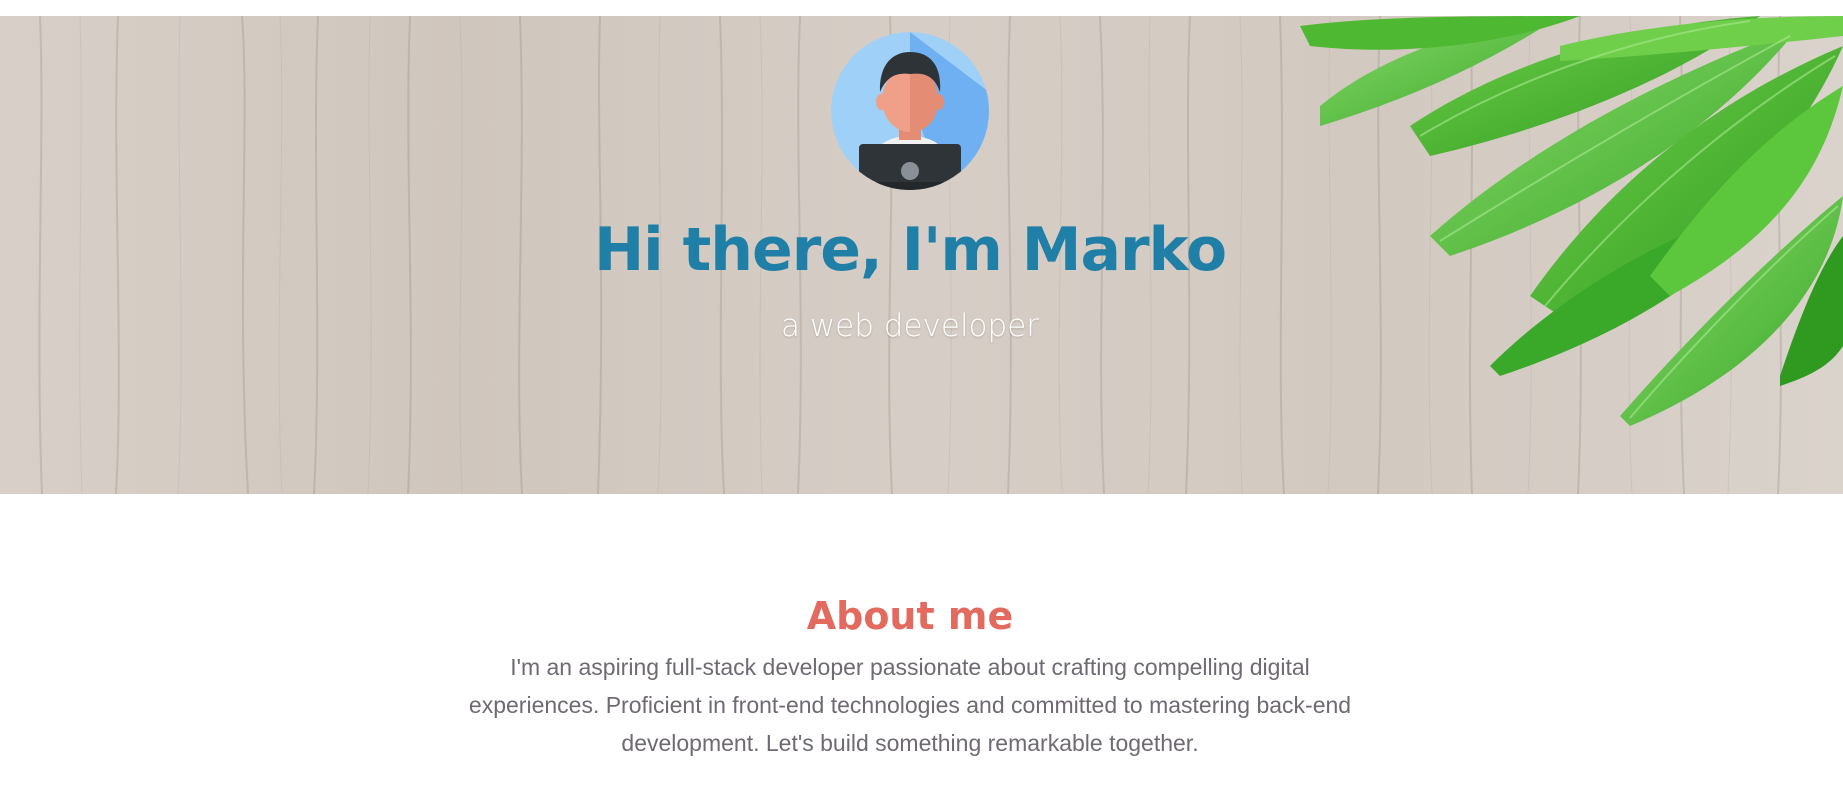 The height and width of the screenshot is (798, 1843). Describe the element at coordinates (910, 326) in the screenshot. I see `hero-subtitle: a web developer` at that location.